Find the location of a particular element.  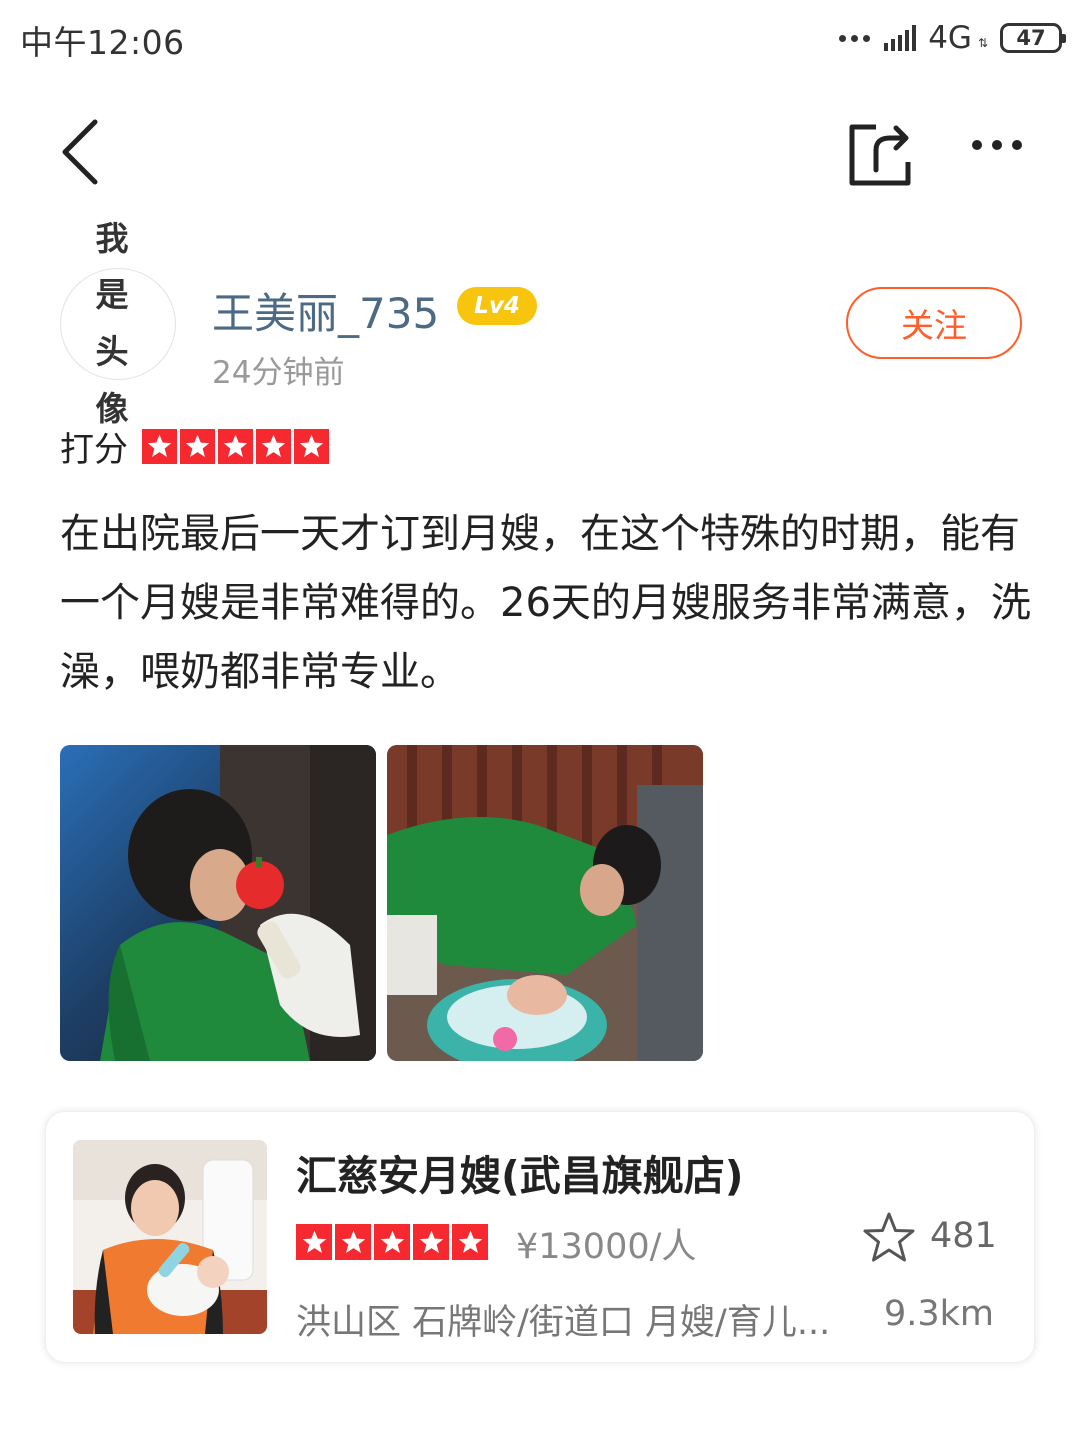

back-button is located at coordinates (85, 148).